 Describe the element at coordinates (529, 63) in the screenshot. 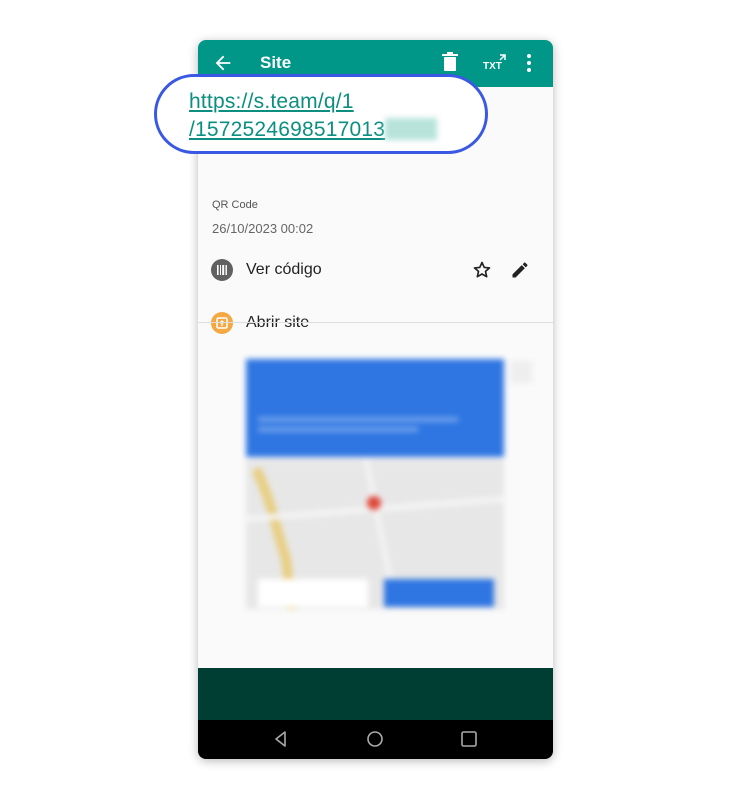

I see `more-vert-icon` at that location.